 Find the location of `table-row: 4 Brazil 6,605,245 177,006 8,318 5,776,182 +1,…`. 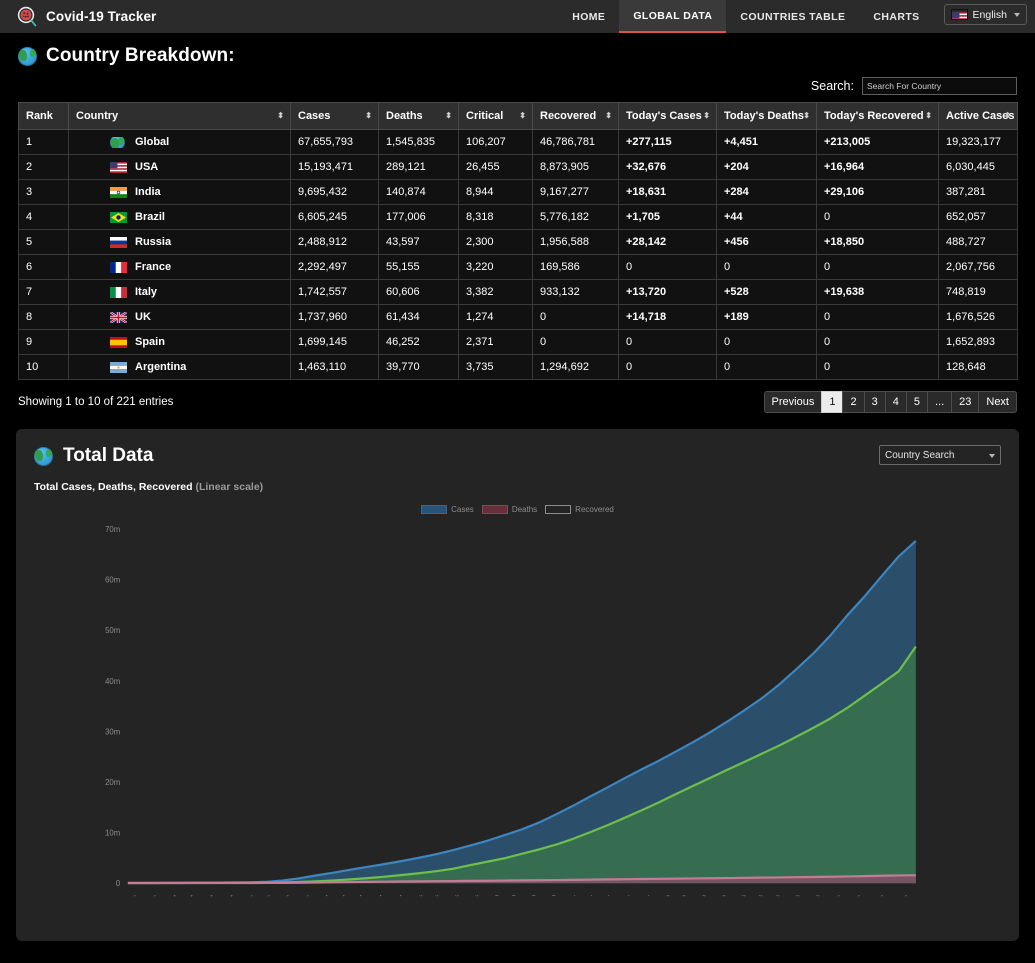

table-row: 4 Brazil 6,605,245 177,006 8,318 5,776,182 +1,… is located at coordinates (518, 217).